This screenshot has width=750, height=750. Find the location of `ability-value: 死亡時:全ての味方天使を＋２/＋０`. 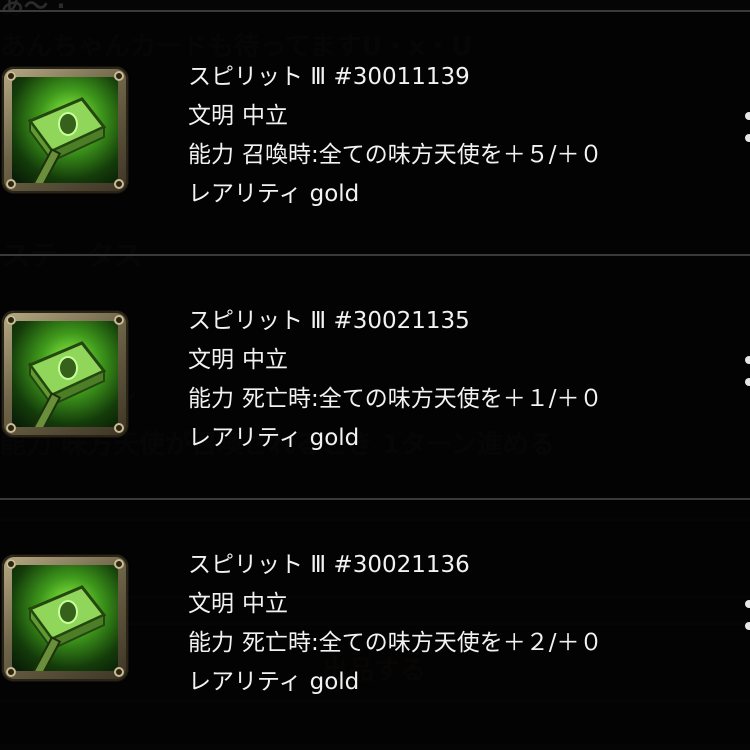

ability-value: 死亡時:全ての味方天使を＋２/＋０ is located at coordinates (422, 643).